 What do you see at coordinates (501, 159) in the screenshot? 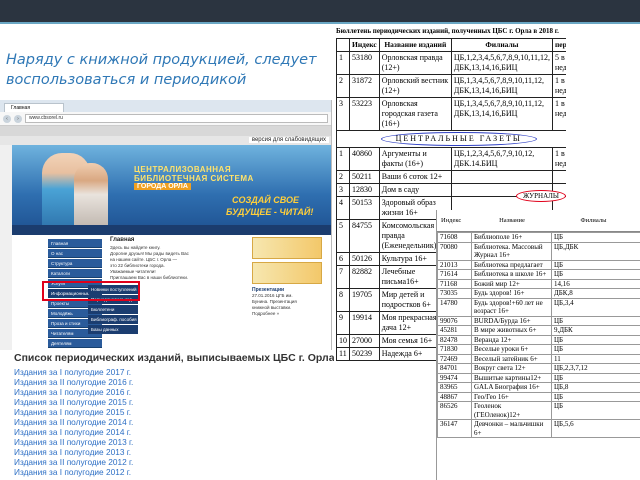
I see `bulletin-cell: ЦБ,1,2,3,4,5,6,7,9,10,12, ДБК.14.БИЦ` at bounding box center [501, 159].